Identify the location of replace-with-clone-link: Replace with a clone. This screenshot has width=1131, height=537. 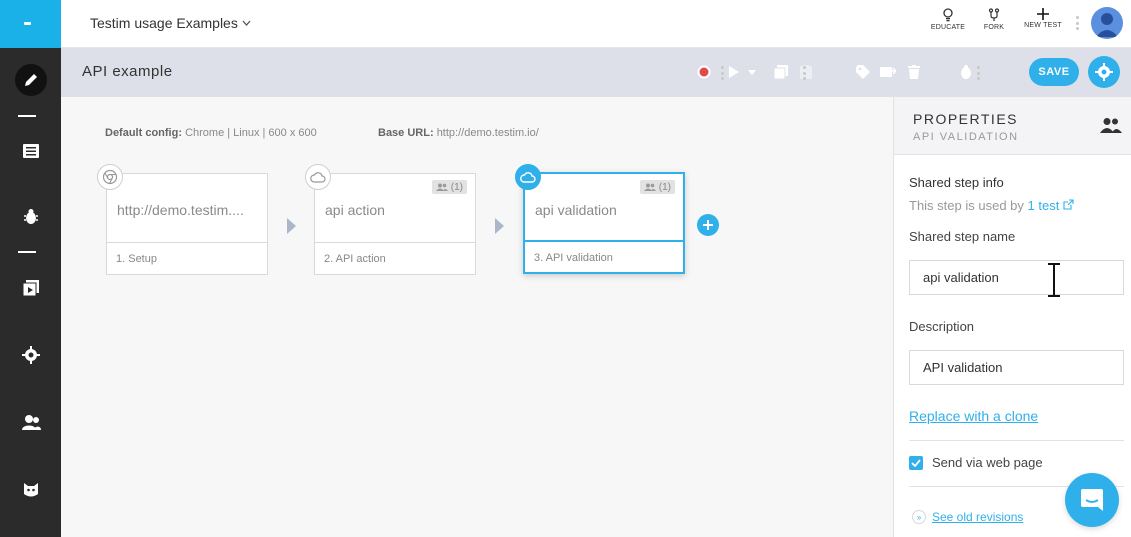
(973, 416).